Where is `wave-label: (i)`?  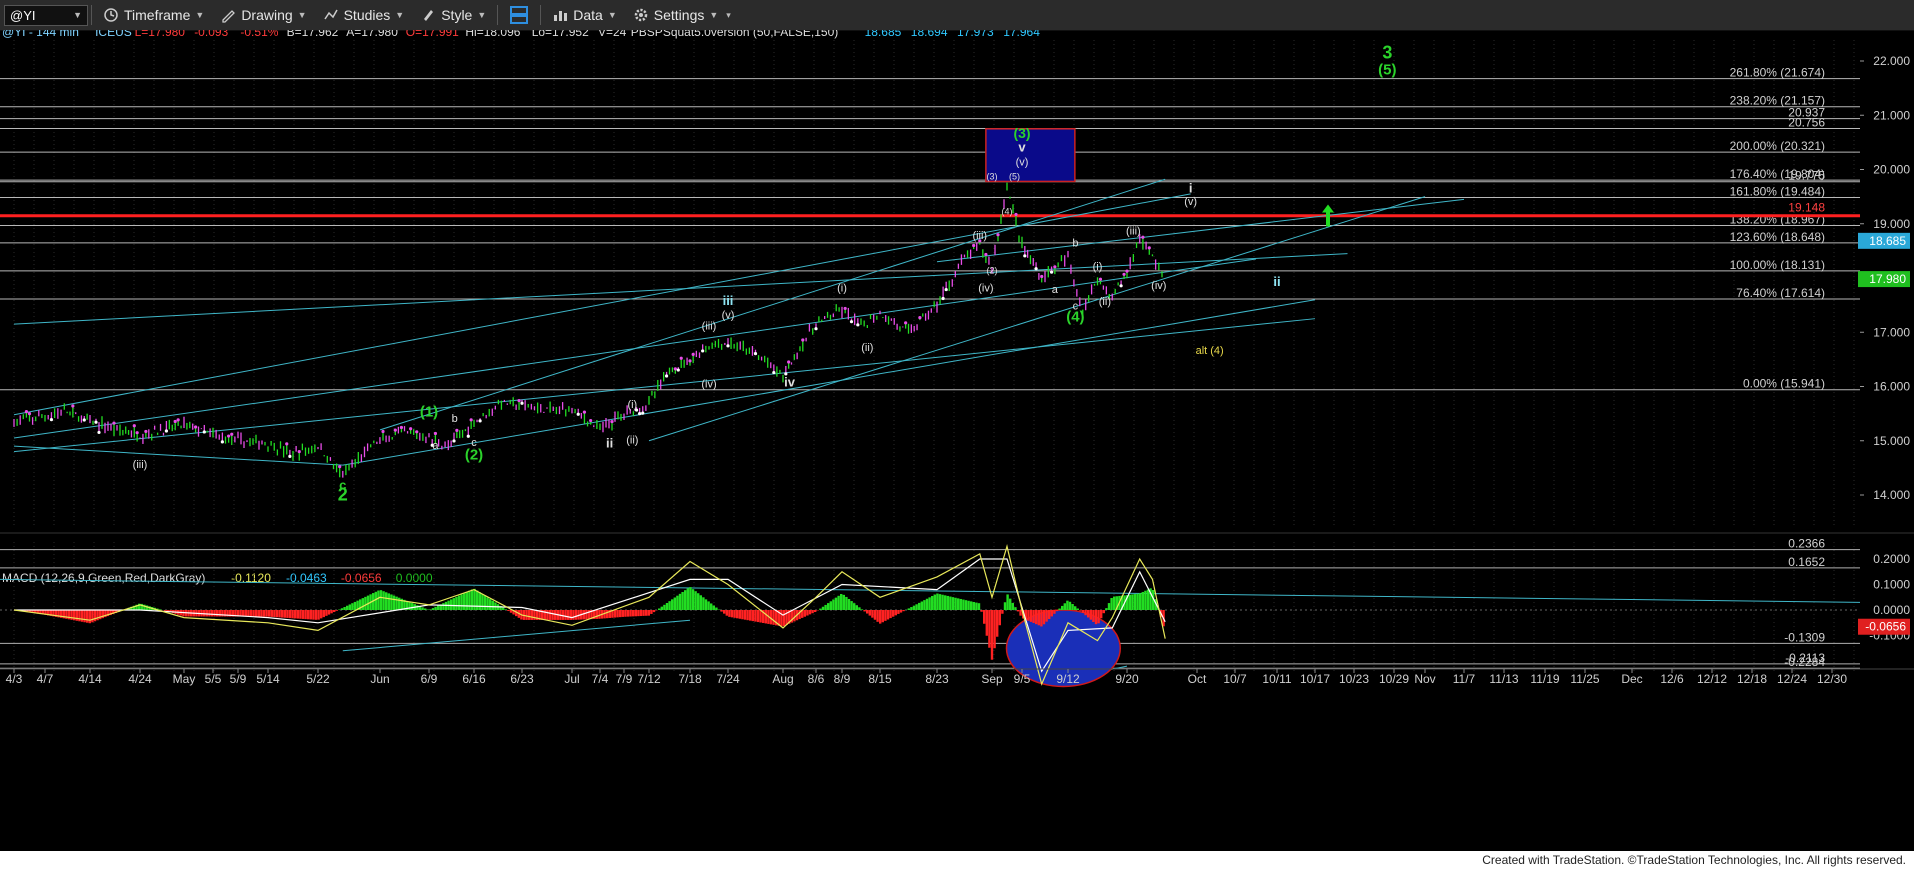 wave-label: (i) is located at coordinates (632, 405).